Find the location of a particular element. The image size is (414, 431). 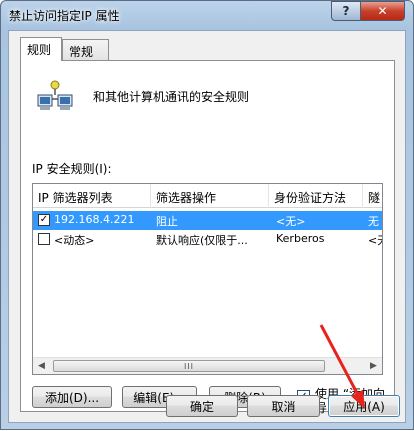

window-title: 禁止访问指定IP 属性 is located at coordinates (64, 16).